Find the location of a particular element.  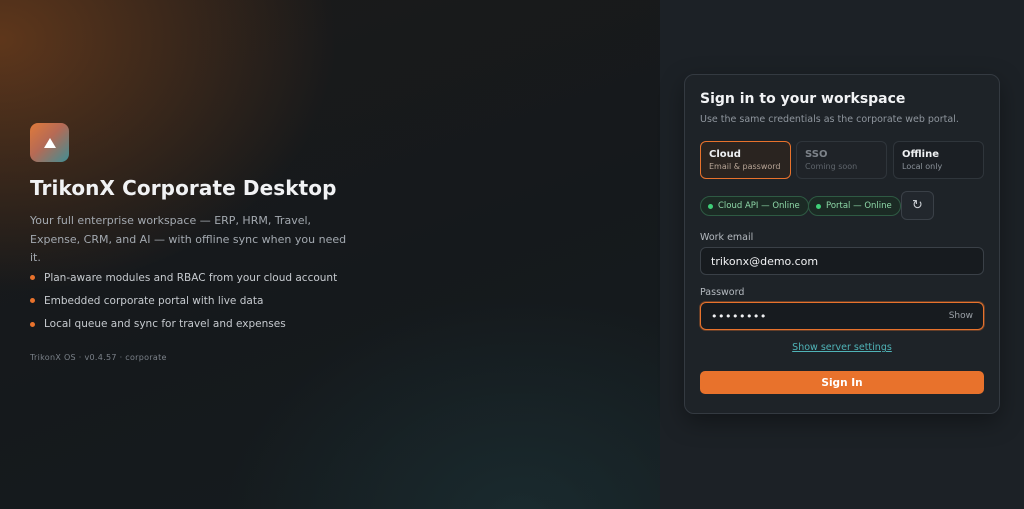

refresh-icon: ↻ is located at coordinates (917, 205).